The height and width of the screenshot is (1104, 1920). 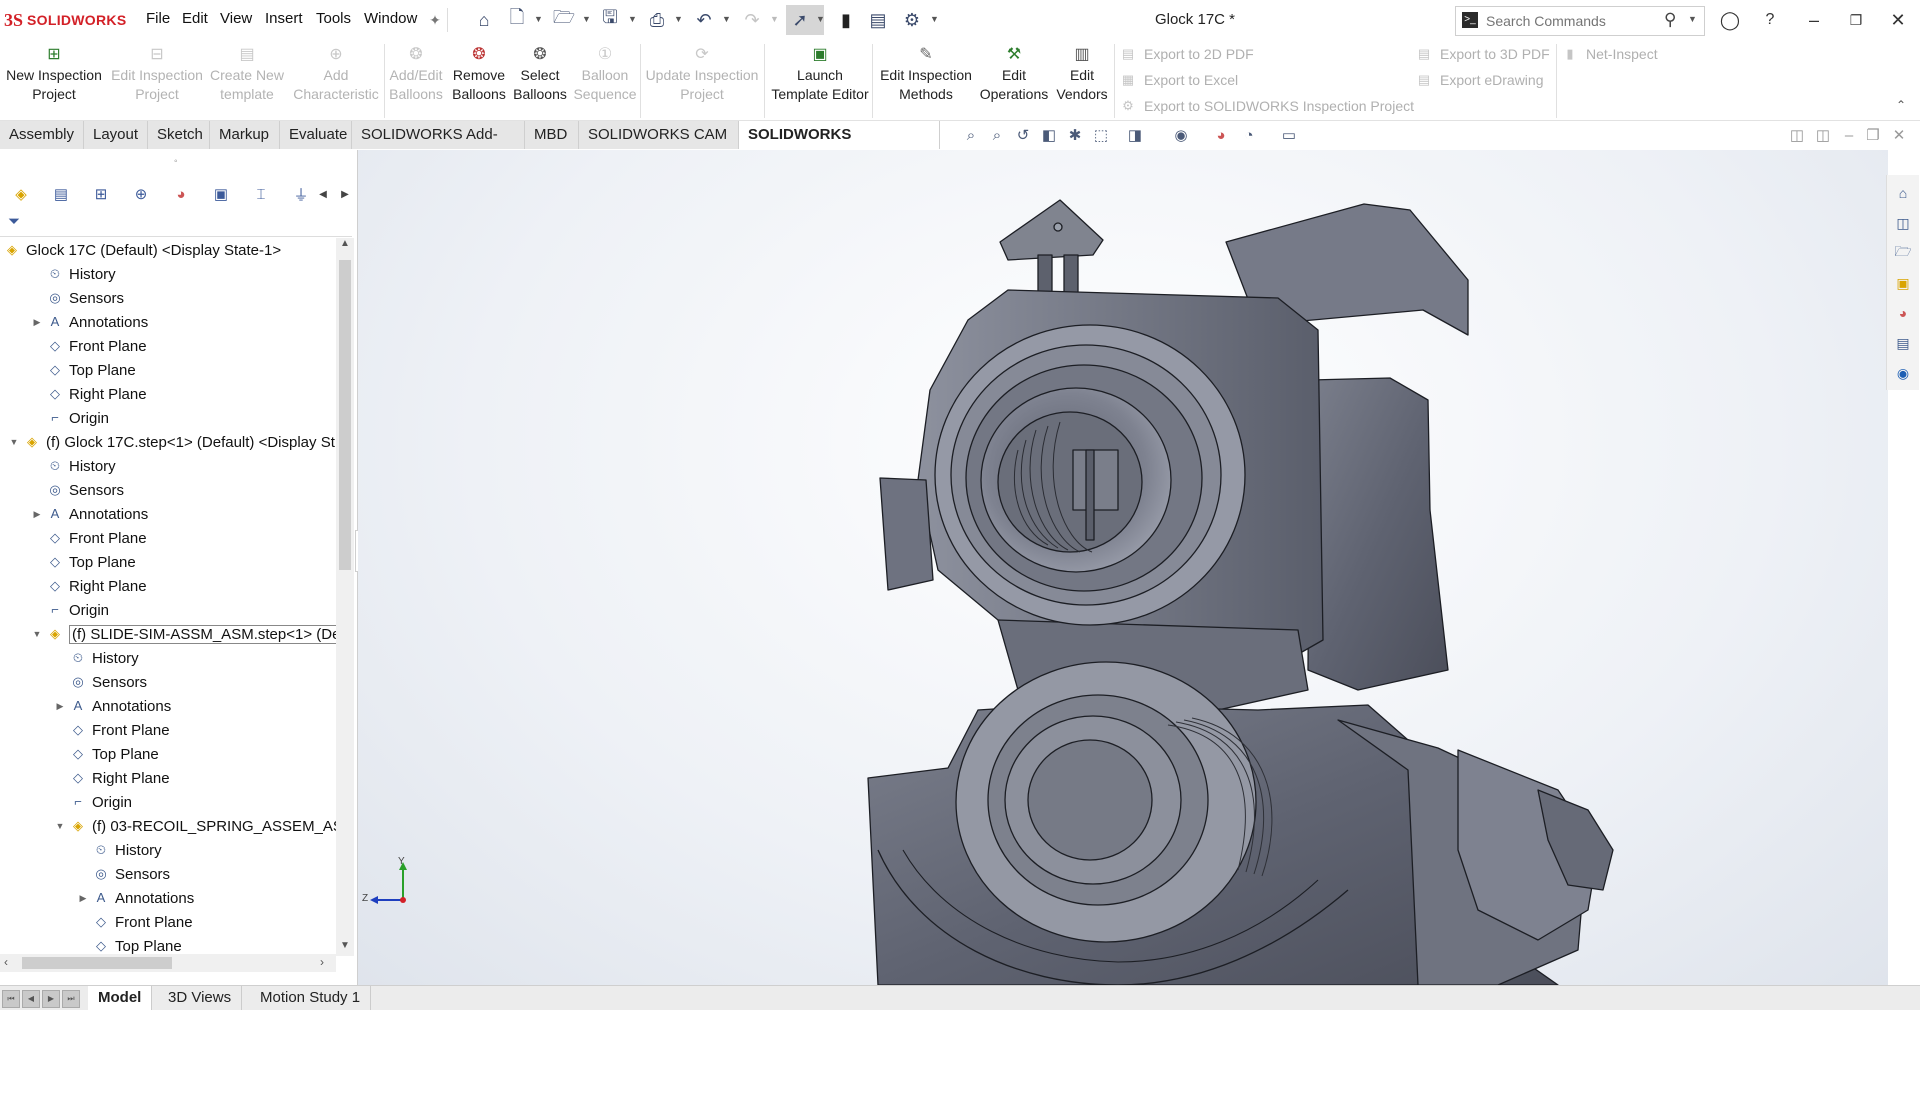 What do you see at coordinates (261, 194) in the screenshot?
I see `inspection-tab-icon: ⌶` at bounding box center [261, 194].